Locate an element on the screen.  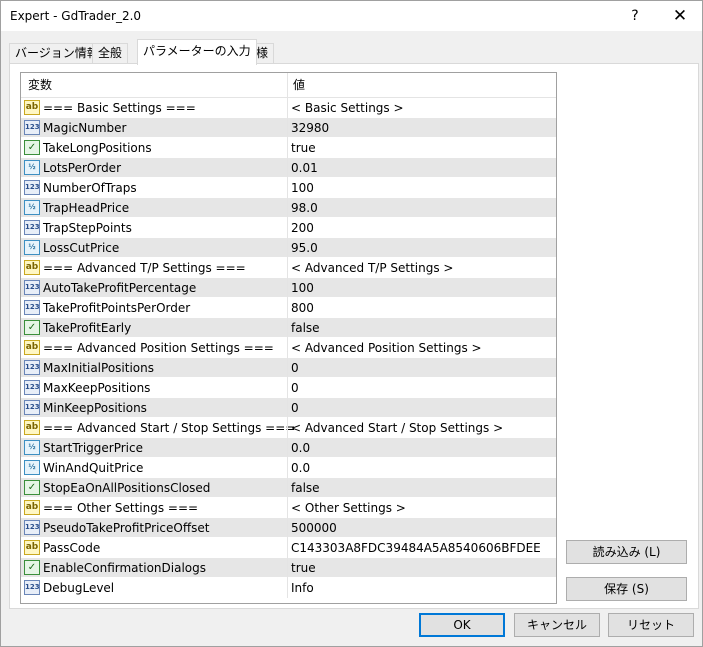
parameter-row: ½ TrapHeadPrice 98.0 is located at coordinates (288, 208).